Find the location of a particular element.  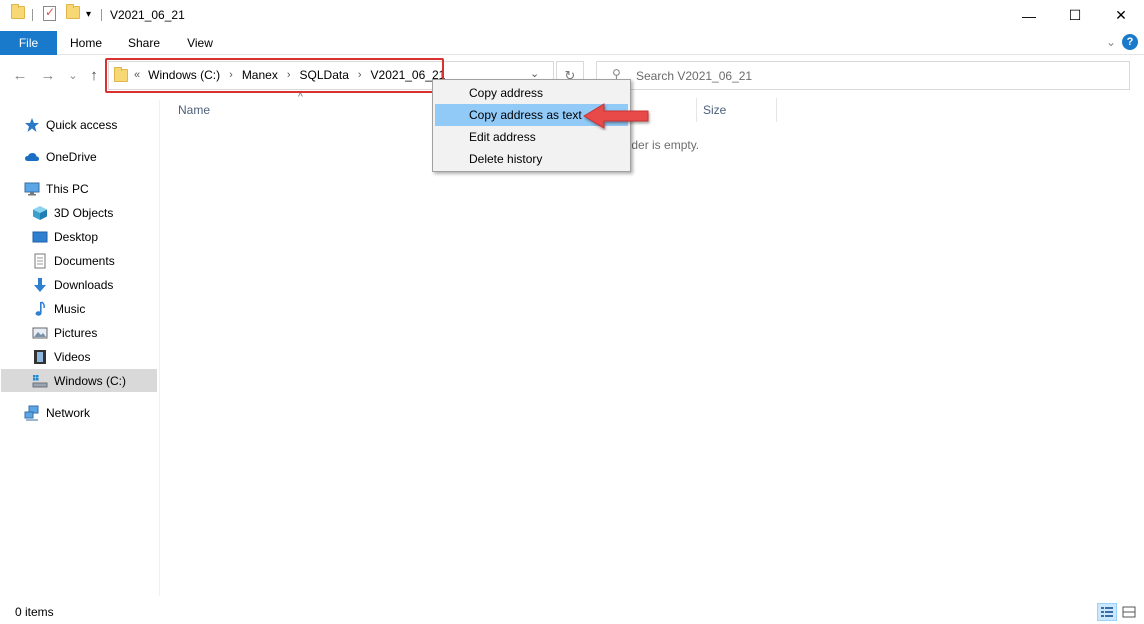

red-arrow-annotation-icon is located at coordinates (616, 116).